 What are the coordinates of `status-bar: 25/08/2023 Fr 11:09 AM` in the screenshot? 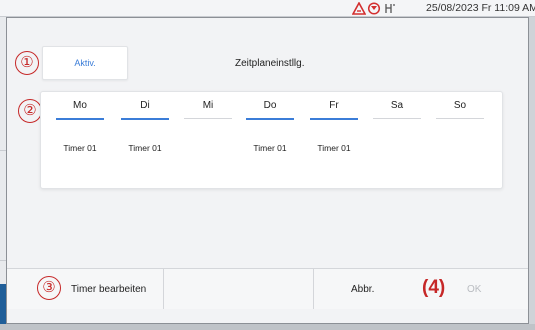 It's located at (267, 8).